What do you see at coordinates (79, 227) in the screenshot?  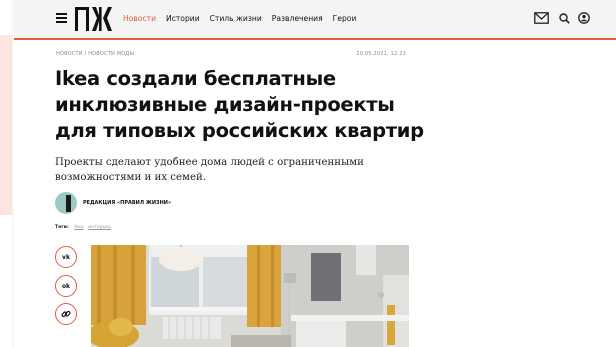 I see `tag-link: Ikea` at bounding box center [79, 227].